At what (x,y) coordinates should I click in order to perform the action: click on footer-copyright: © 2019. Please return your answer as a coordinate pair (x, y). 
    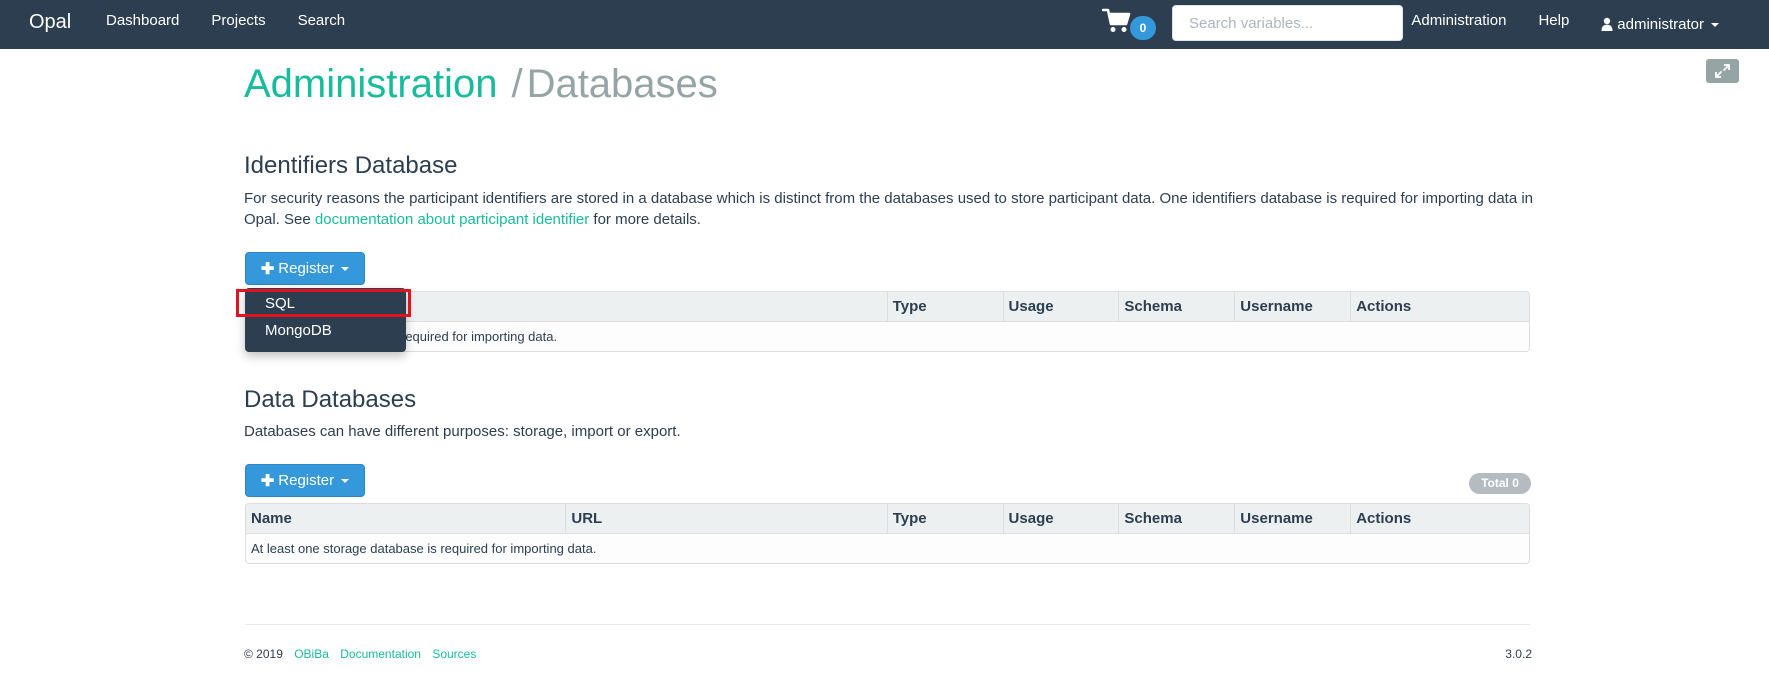
    Looking at the image, I should click on (263, 654).